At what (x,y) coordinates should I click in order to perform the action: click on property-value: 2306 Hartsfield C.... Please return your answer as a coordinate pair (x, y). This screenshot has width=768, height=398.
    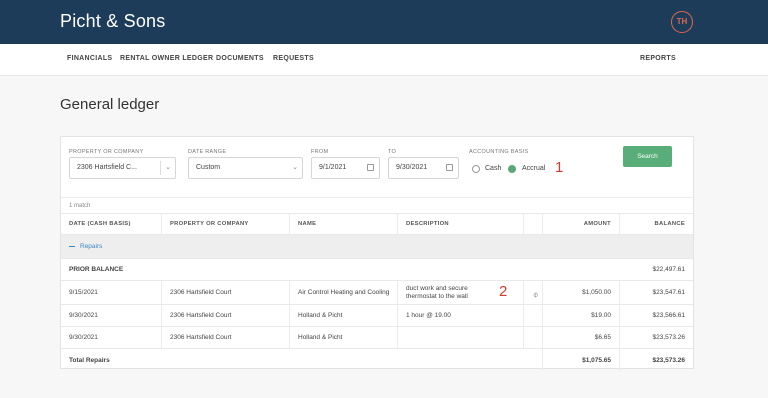
    Looking at the image, I should click on (107, 167).